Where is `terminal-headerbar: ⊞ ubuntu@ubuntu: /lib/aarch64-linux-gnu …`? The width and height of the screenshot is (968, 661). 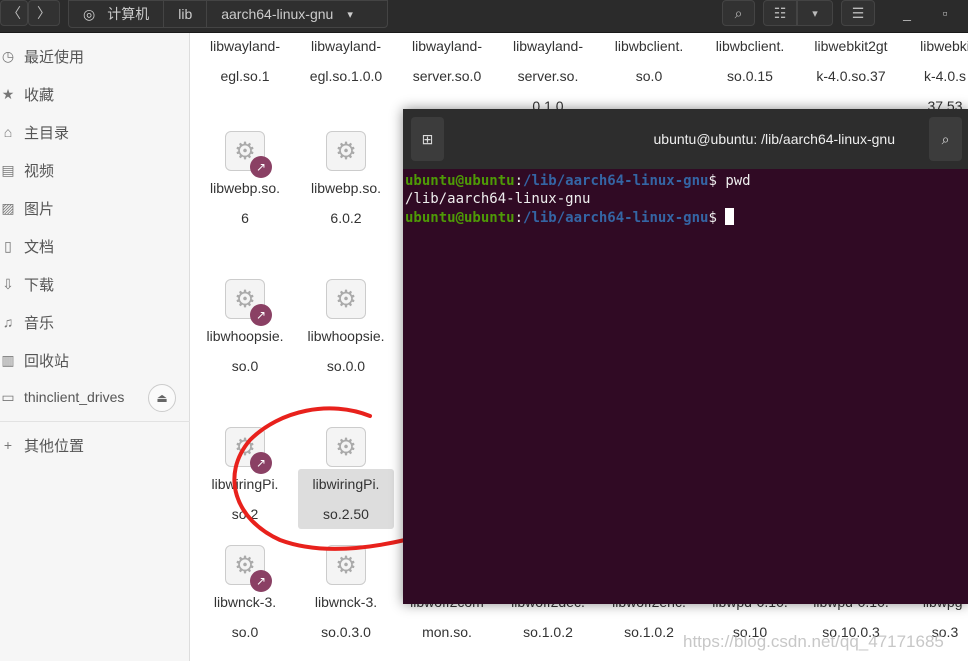 terminal-headerbar: ⊞ ubuntu@ubuntu: /lib/aarch64-linux-gnu … is located at coordinates (685, 139).